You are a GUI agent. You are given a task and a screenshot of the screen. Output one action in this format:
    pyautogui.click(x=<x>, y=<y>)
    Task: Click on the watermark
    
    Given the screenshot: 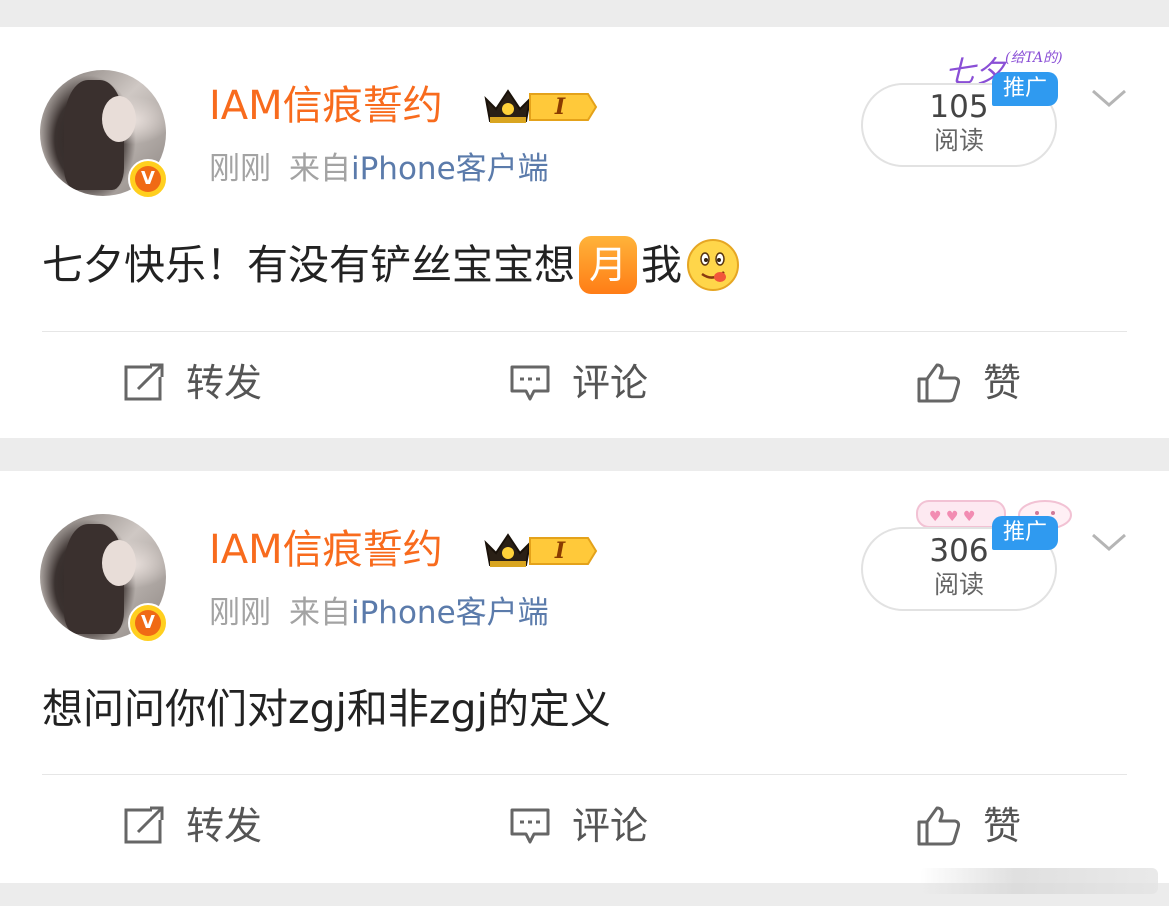 What is the action you would take?
    pyautogui.click(x=1039, y=881)
    